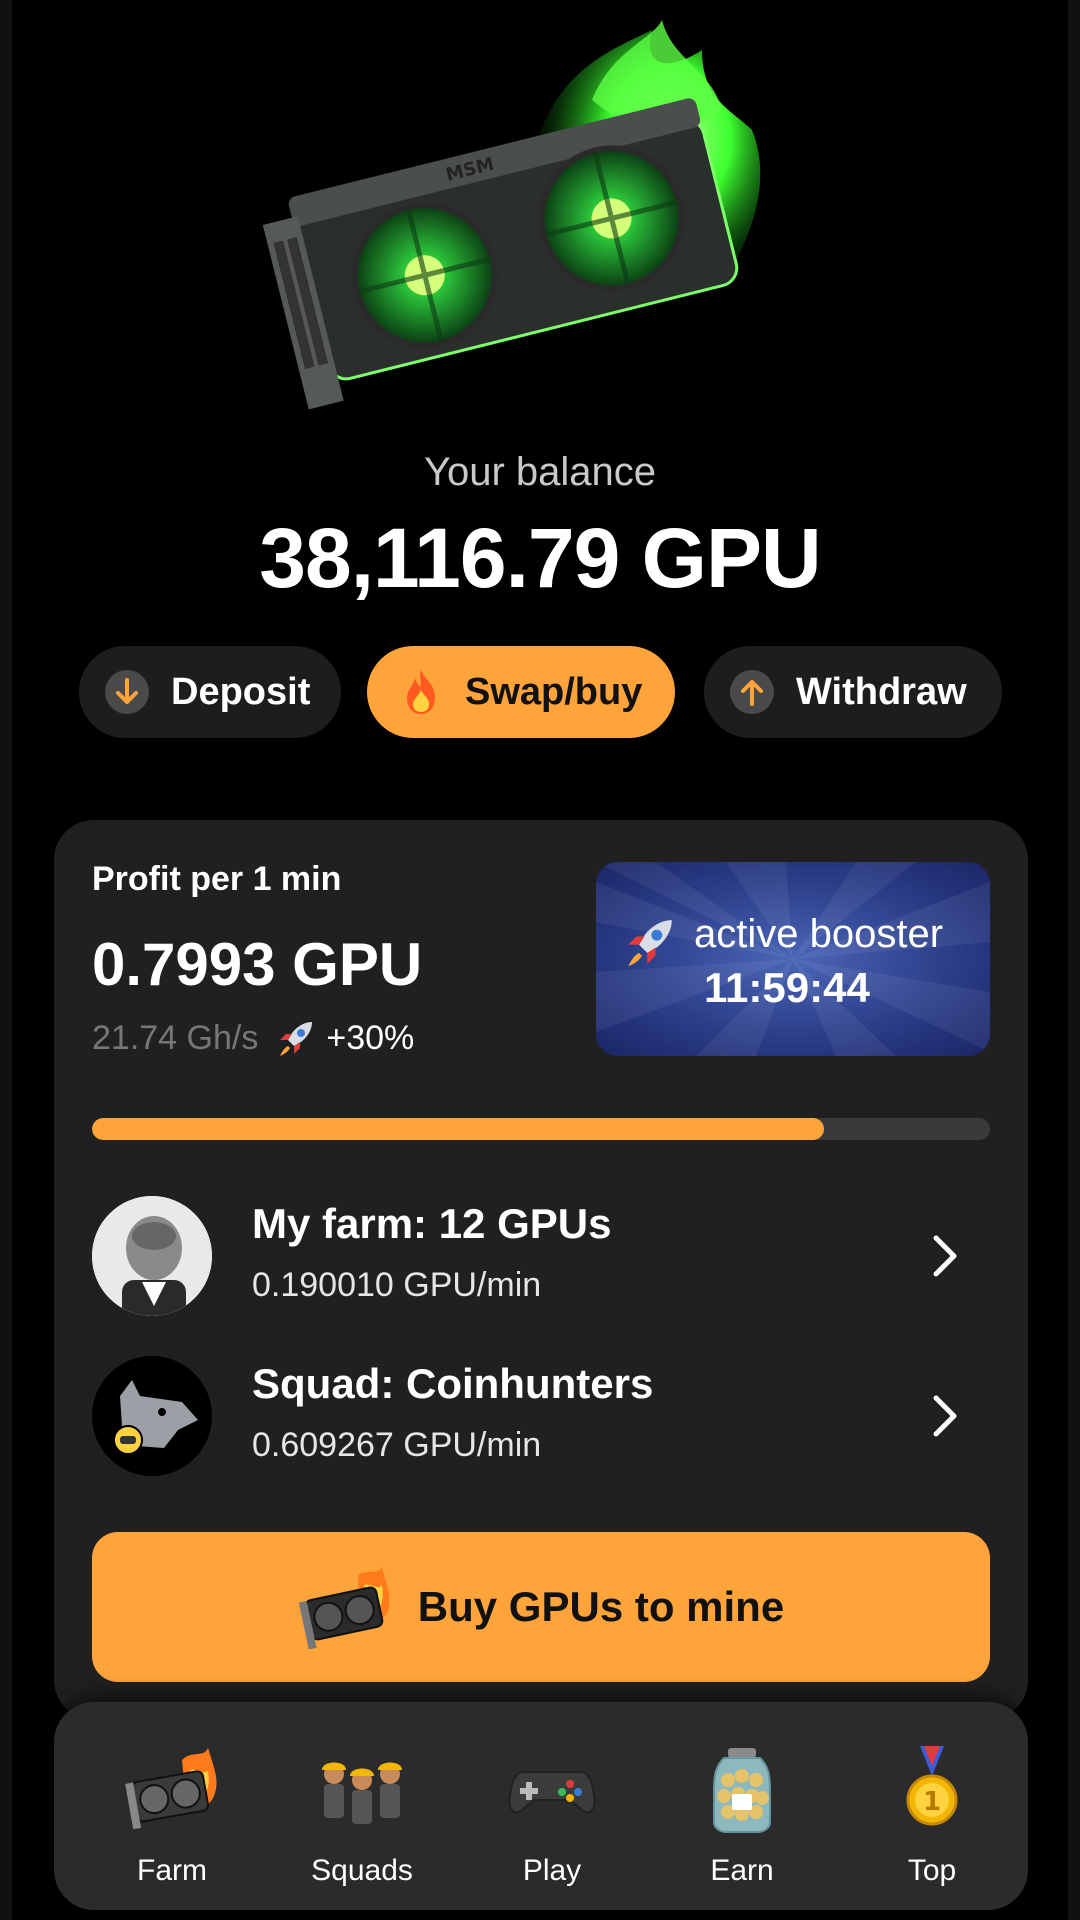 Image resolution: width=1080 pixels, height=1920 pixels. What do you see at coordinates (362, 1870) in the screenshot?
I see `nav-squads-label: Squads` at bounding box center [362, 1870].